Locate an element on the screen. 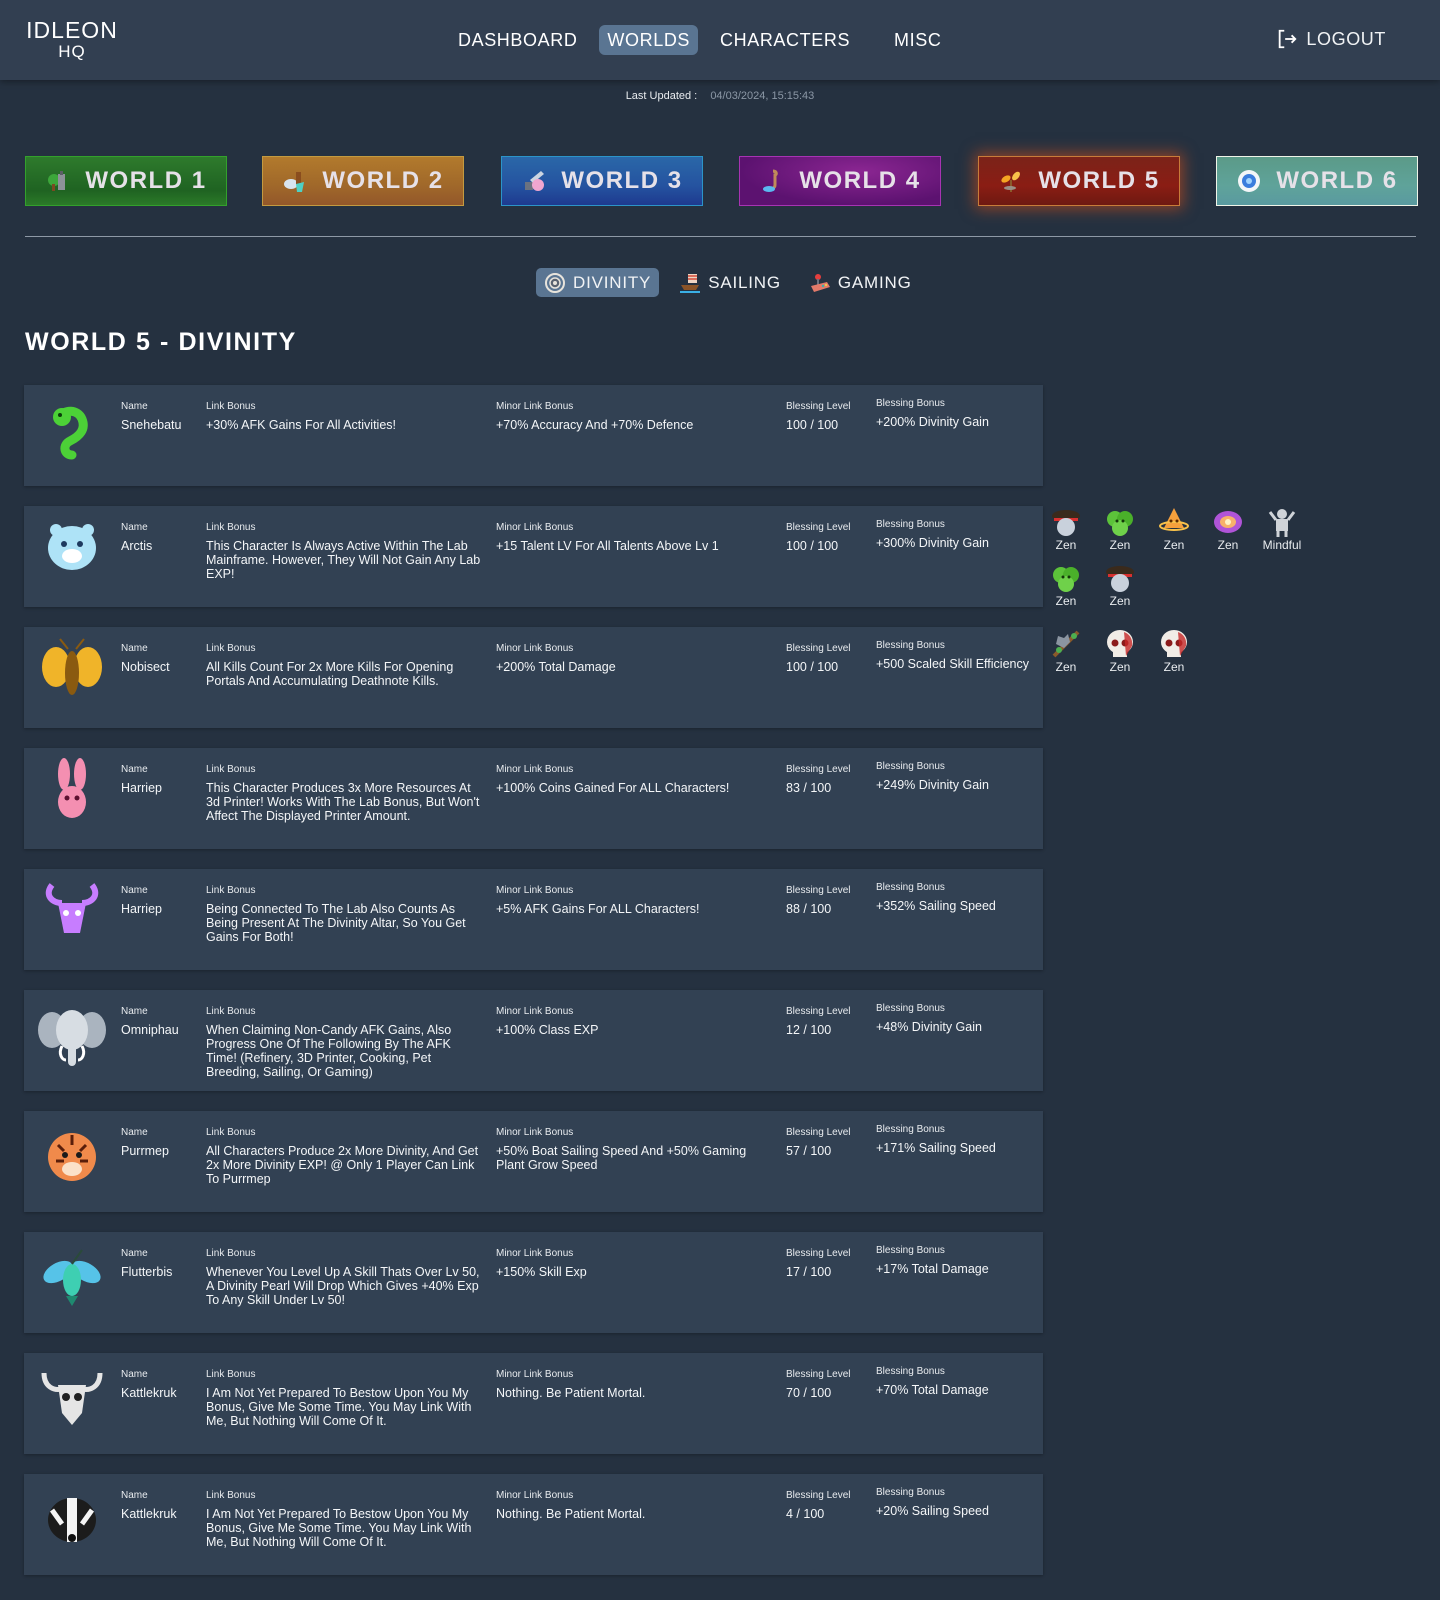 The height and width of the screenshot is (1600, 1440). blessing-bonus-value: +300% Divinity Gain is located at coordinates (932, 543).